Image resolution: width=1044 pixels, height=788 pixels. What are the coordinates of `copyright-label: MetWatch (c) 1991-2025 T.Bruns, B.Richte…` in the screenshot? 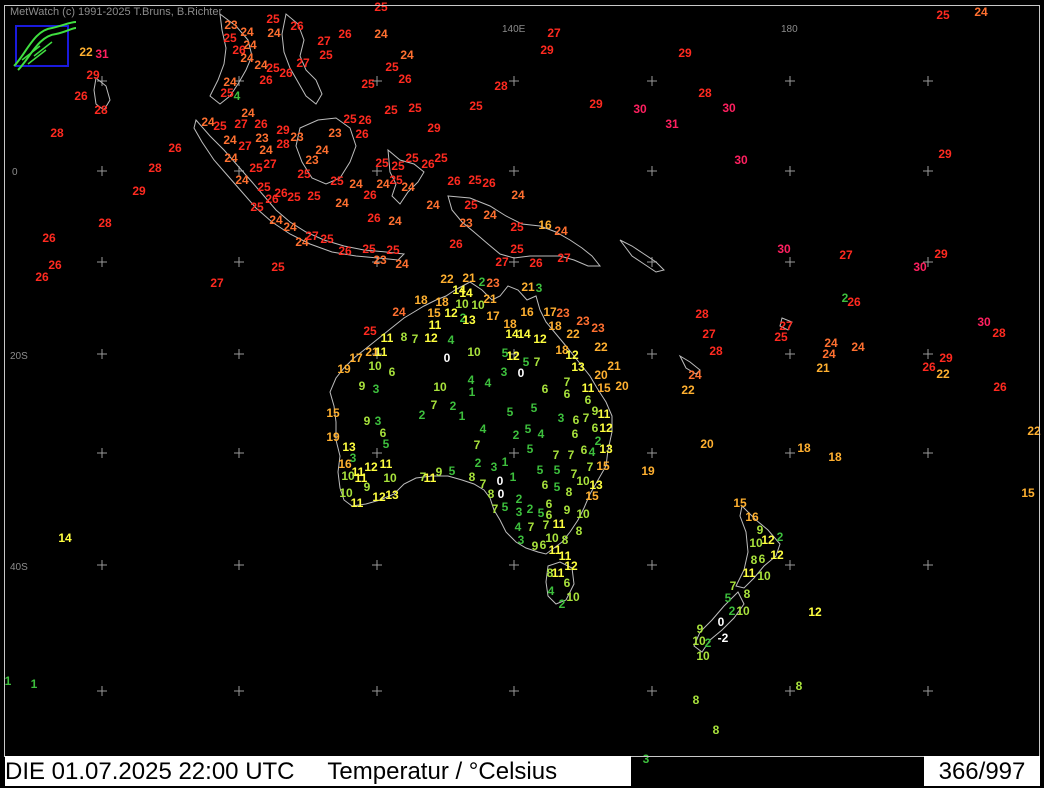 It's located at (116, 12).